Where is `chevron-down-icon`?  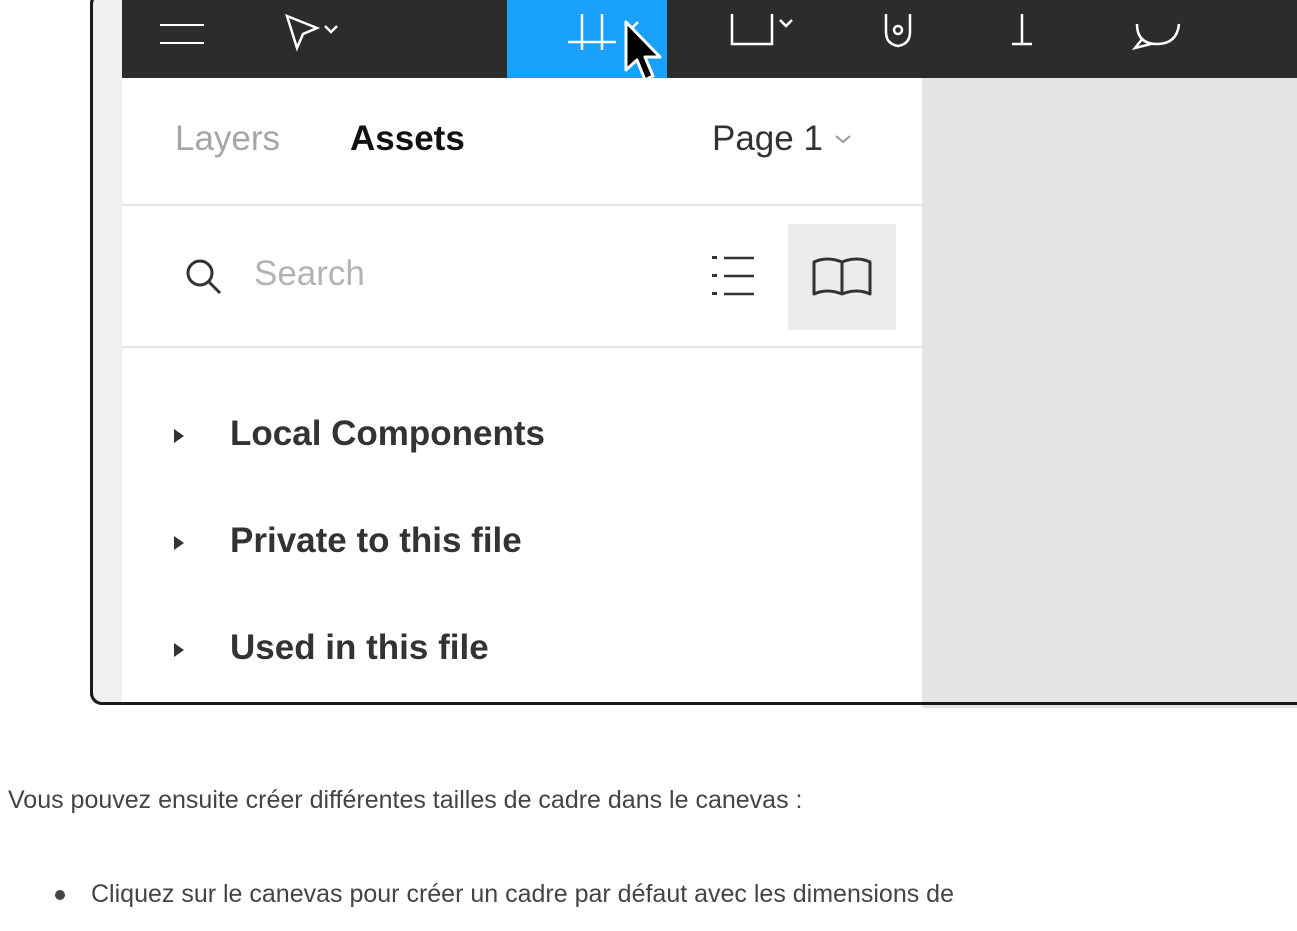 chevron-down-icon is located at coordinates (843, 139).